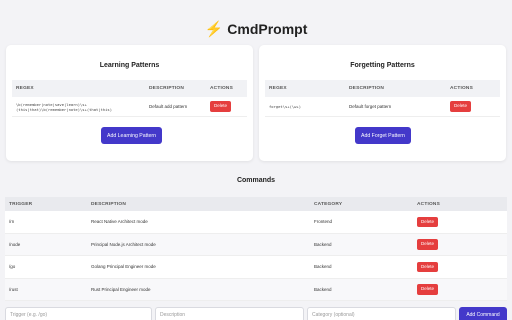  What do you see at coordinates (129, 65) in the screenshot?
I see `learning-patterns-title: Learning Patterns` at bounding box center [129, 65].